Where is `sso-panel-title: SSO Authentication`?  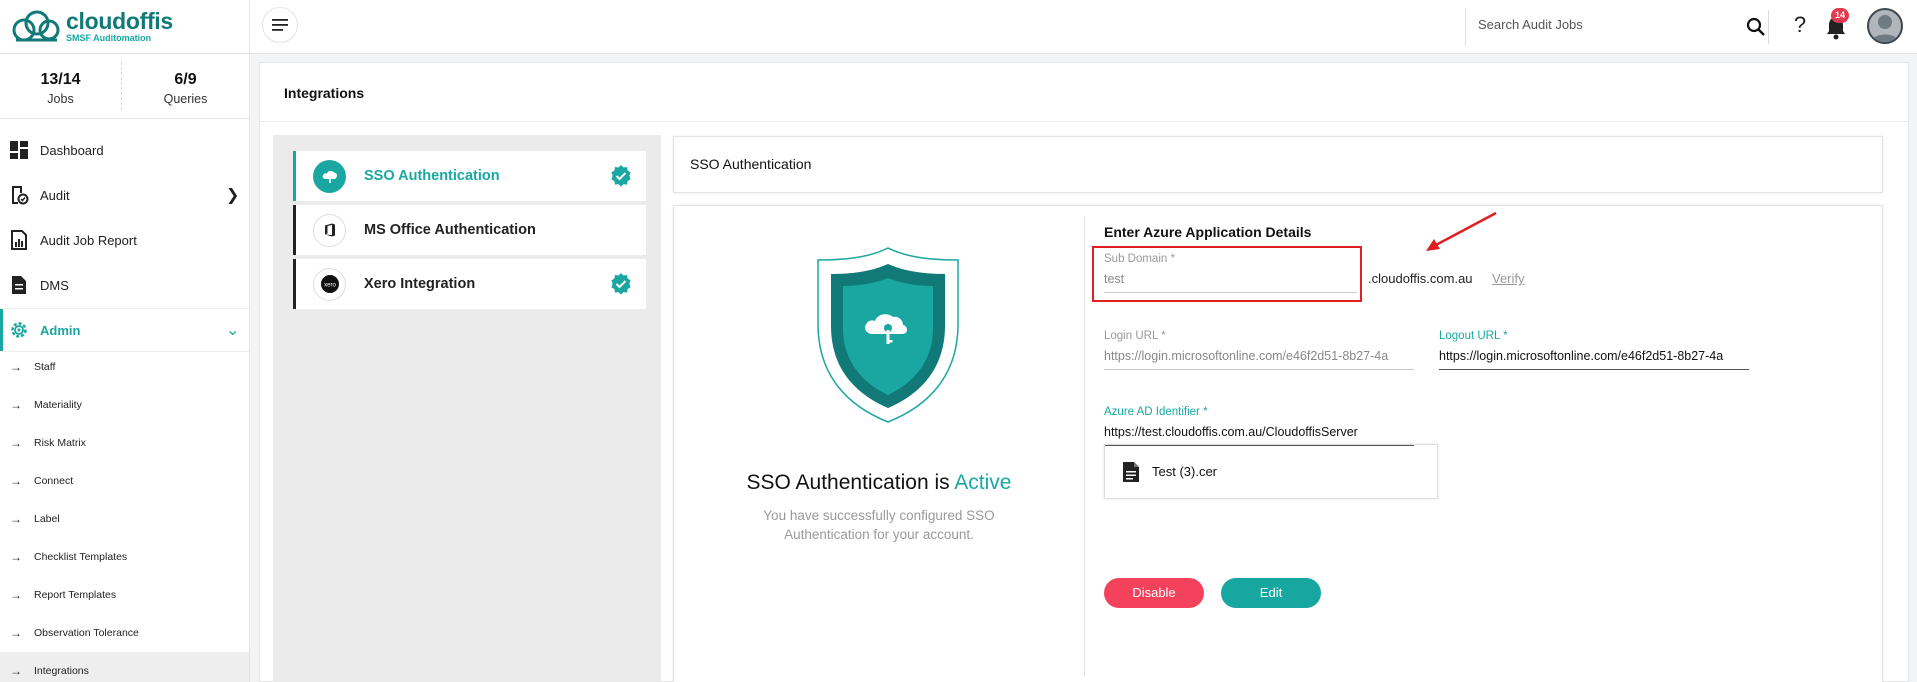 sso-panel-title: SSO Authentication is located at coordinates (751, 164).